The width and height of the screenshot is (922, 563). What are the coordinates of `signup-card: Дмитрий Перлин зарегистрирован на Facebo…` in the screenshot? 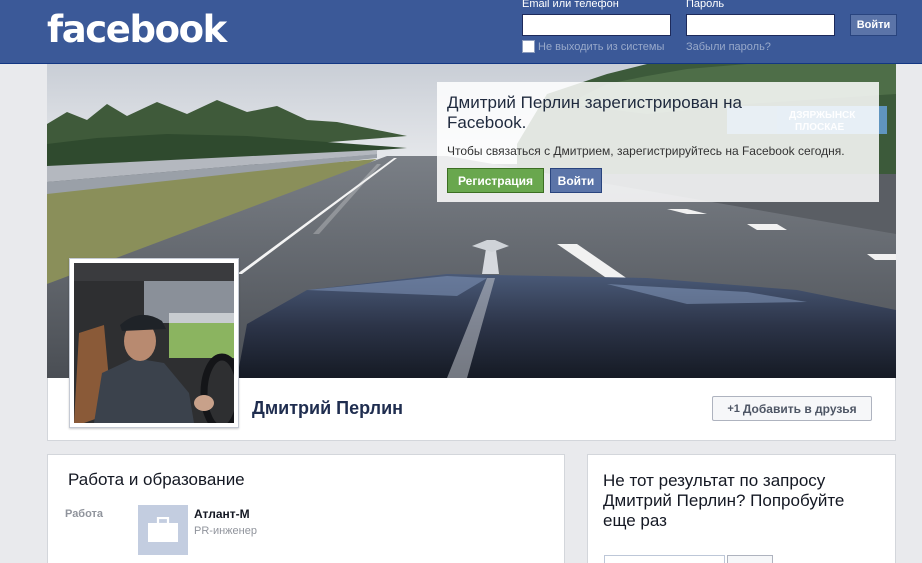 It's located at (658, 142).